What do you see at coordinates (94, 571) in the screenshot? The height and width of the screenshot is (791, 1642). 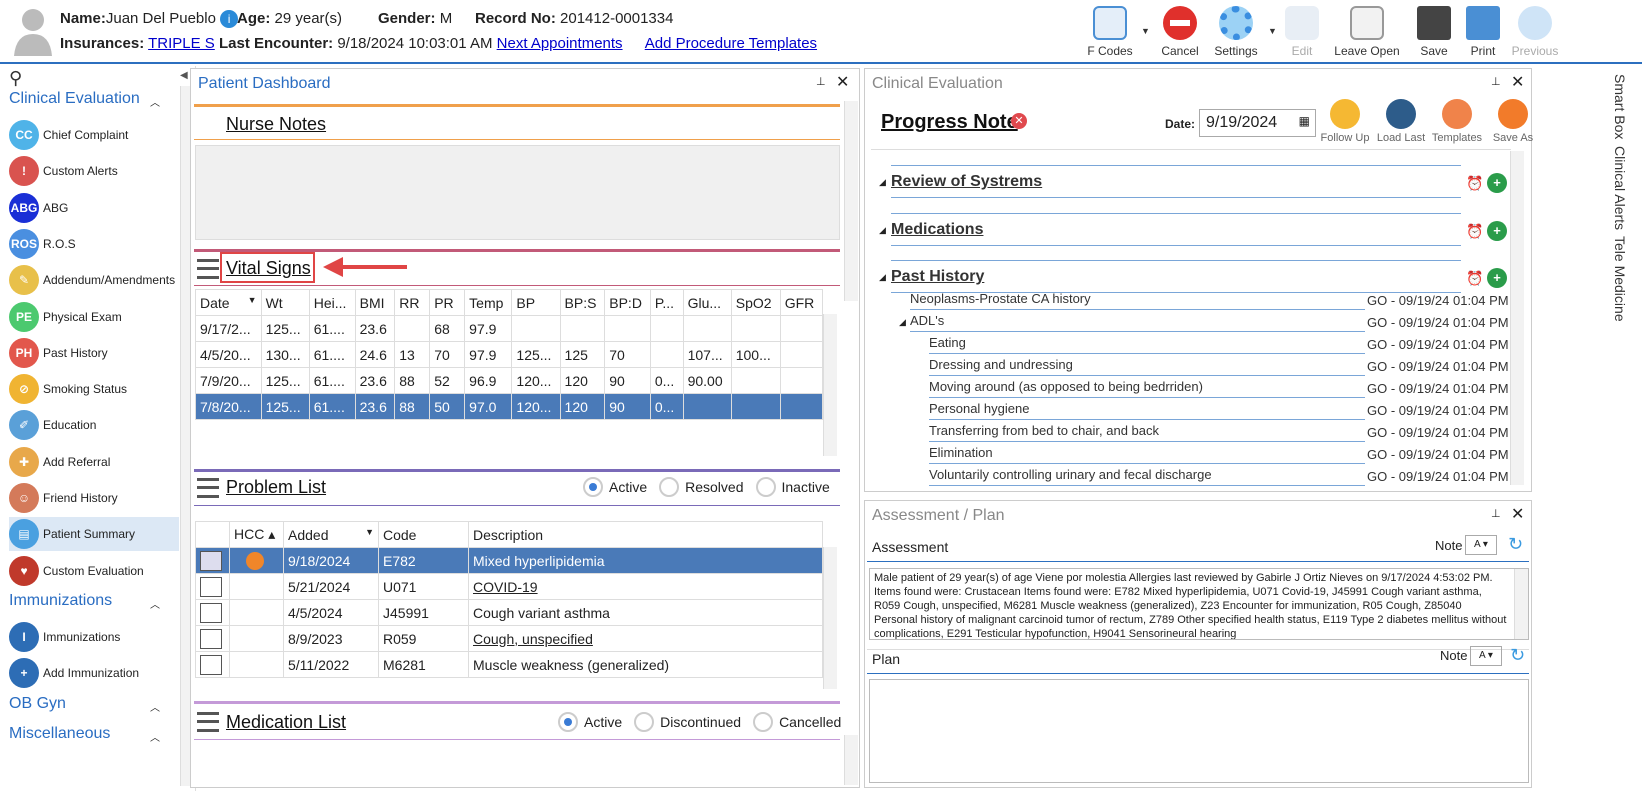 I see `sidebar-item-custom-evaluation: ♥ Custom Evaluation` at bounding box center [94, 571].